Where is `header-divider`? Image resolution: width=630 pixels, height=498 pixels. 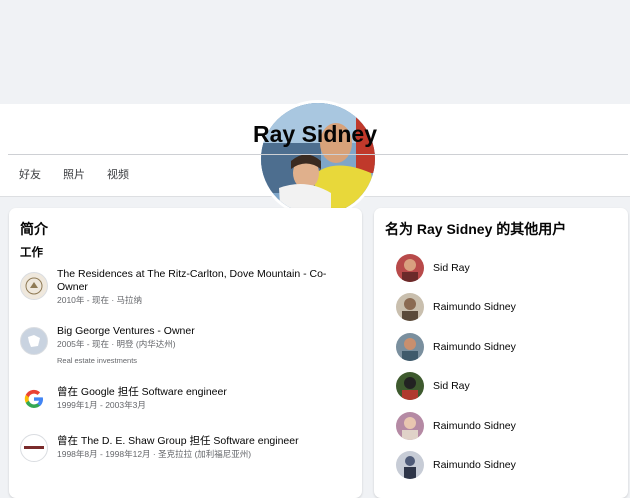
header-divider is located at coordinates (318, 154).